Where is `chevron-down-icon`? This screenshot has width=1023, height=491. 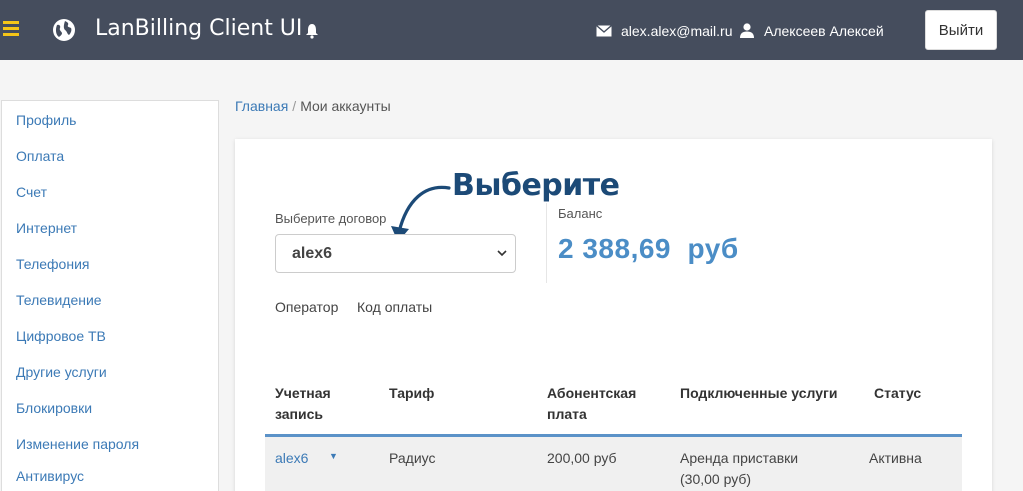 chevron-down-icon is located at coordinates (502, 253).